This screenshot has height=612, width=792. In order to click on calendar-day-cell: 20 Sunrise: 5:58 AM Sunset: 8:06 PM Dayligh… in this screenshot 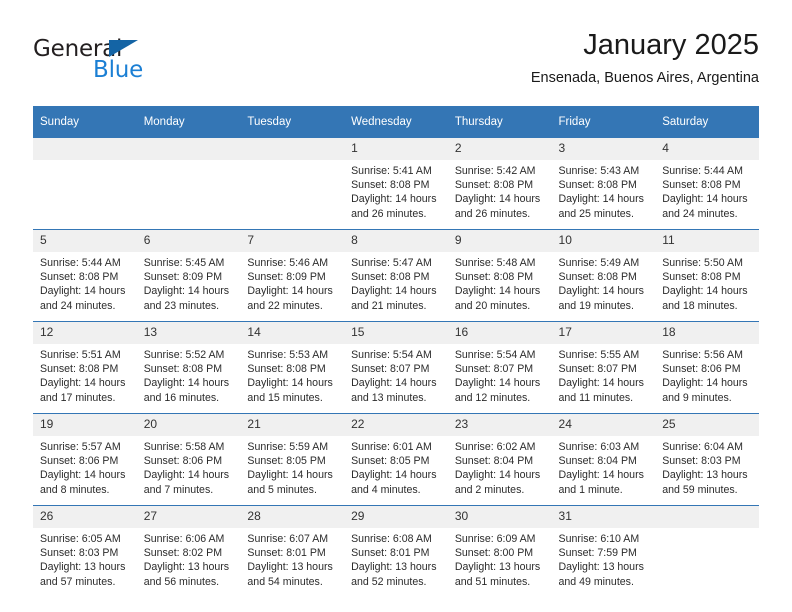, I will do `click(188, 459)`.